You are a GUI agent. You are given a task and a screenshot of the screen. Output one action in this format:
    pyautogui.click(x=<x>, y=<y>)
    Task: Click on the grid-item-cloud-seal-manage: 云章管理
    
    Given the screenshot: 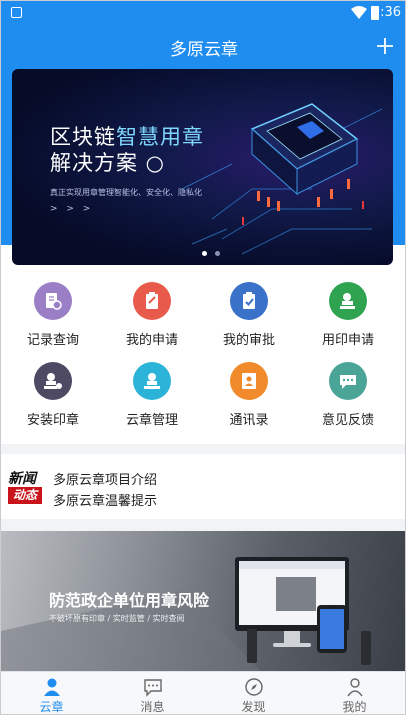 What is the action you would take?
    pyautogui.click(x=152, y=386)
    